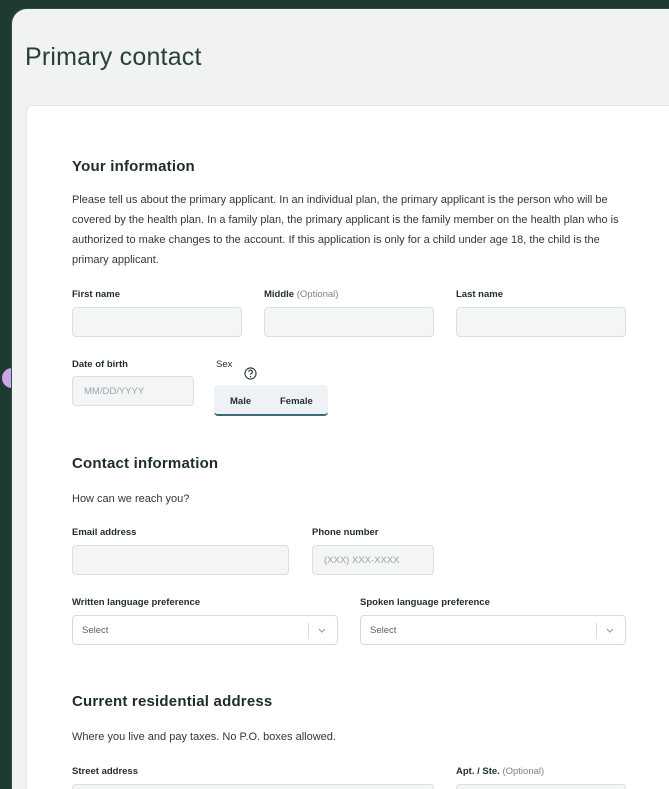 Image resolution: width=669 pixels, height=789 pixels. I want to click on middle-name-label: Middle (Optional), so click(301, 294).